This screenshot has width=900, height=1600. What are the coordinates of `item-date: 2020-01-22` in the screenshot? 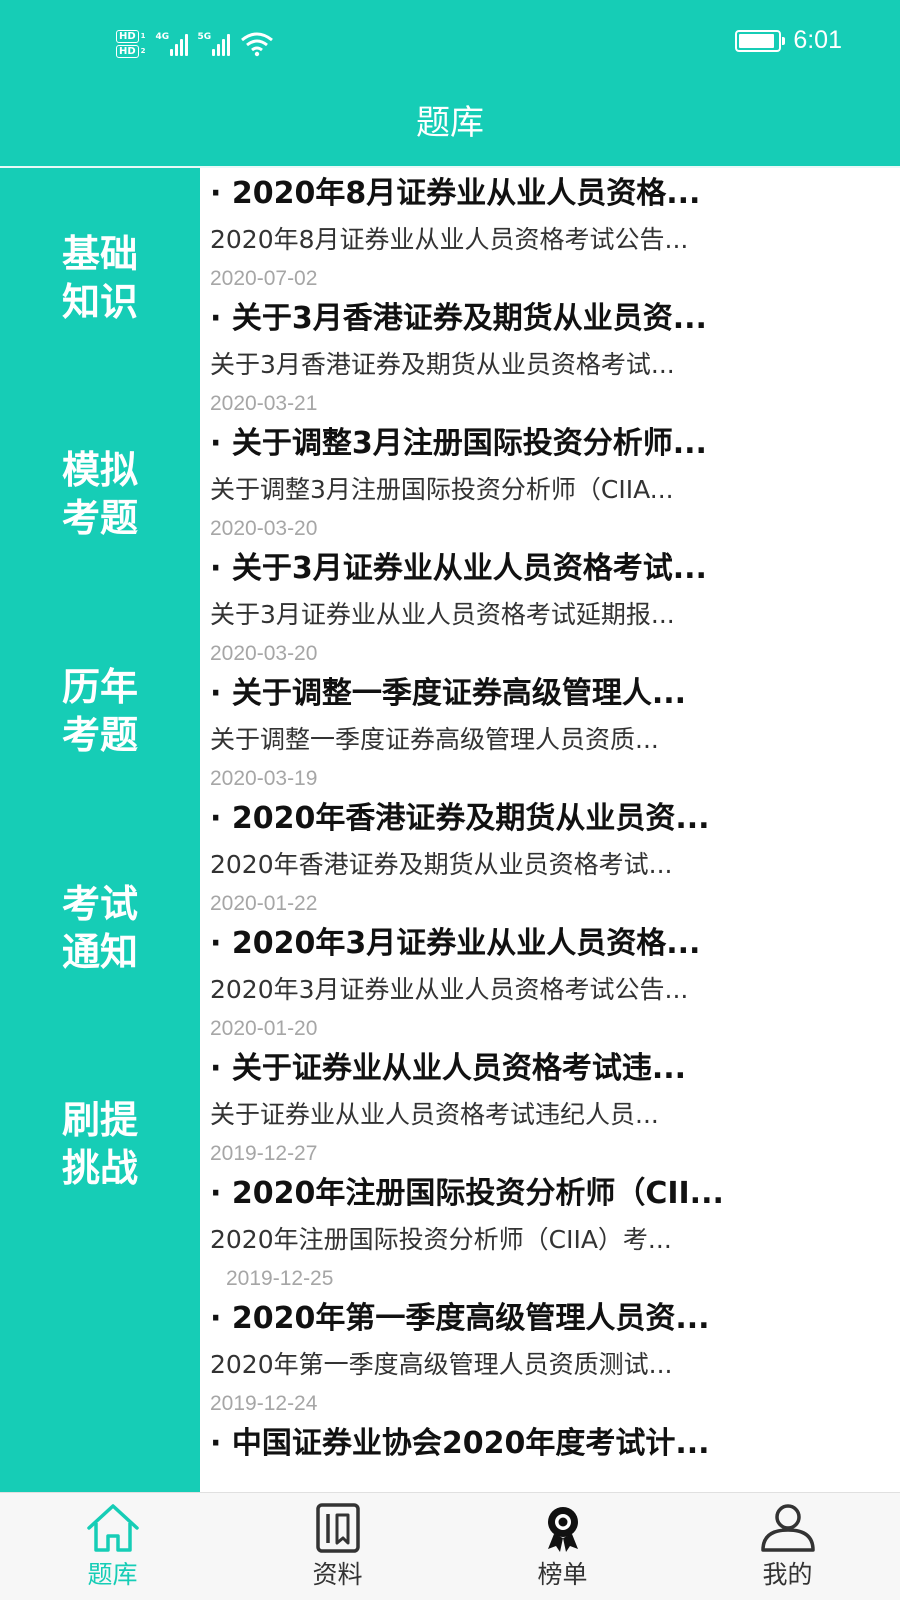 It's located at (264, 903).